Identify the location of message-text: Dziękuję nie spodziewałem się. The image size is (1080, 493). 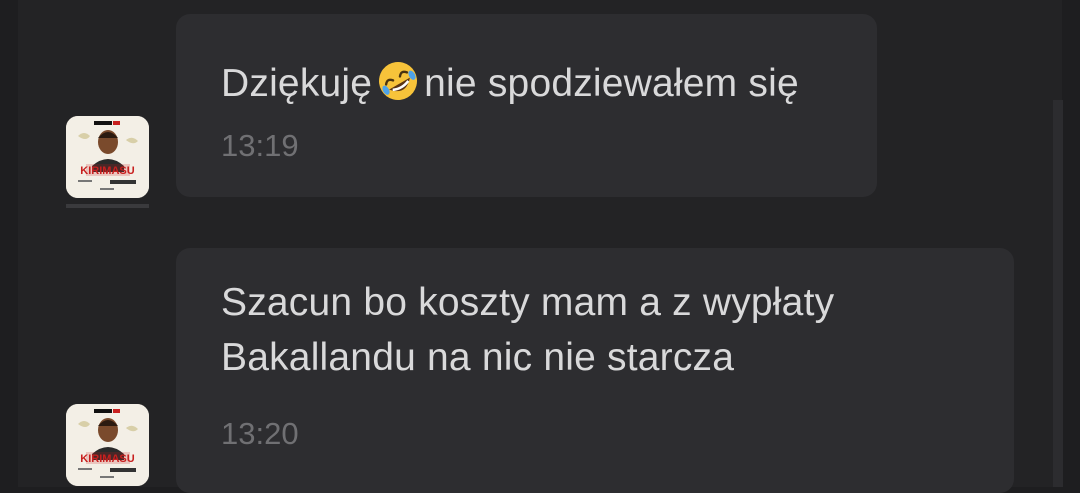
(510, 83).